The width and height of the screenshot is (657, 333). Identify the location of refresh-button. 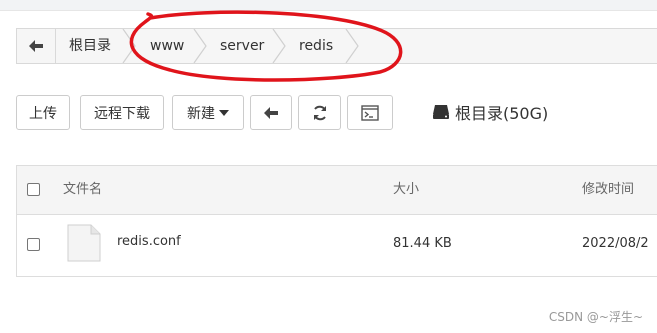
(319, 112).